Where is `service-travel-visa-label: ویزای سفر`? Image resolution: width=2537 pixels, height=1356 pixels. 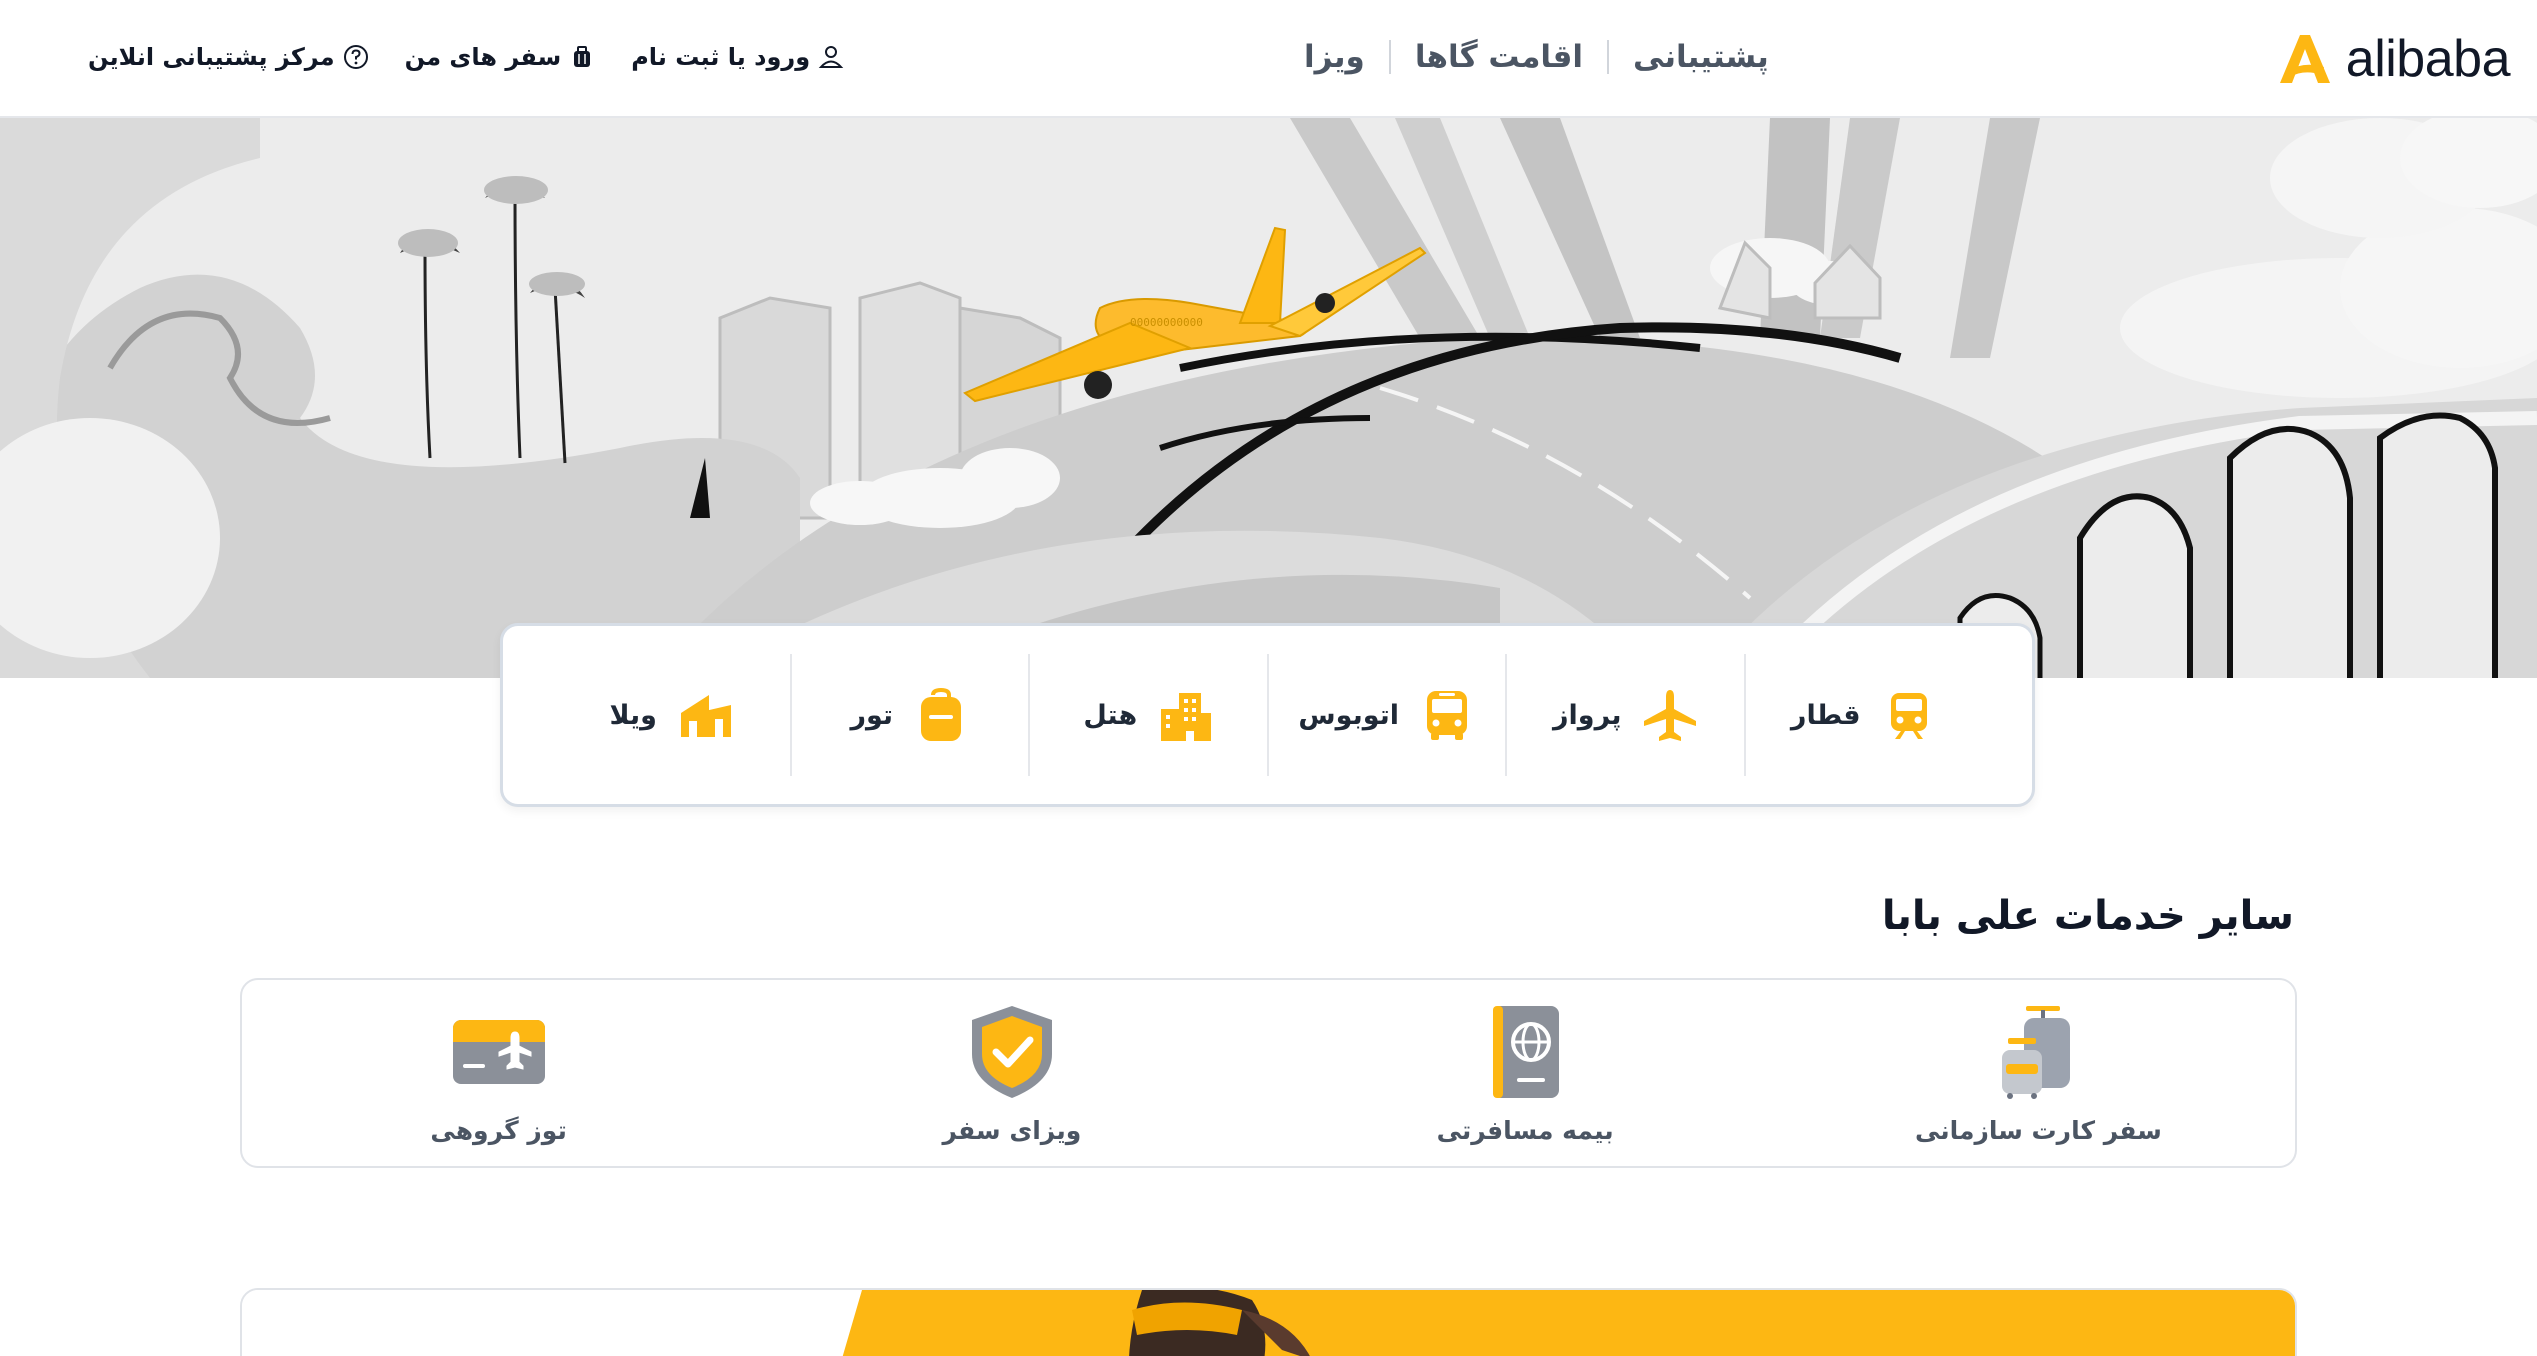 service-travel-visa-label: ویزای سفر is located at coordinates (1012, 1130).